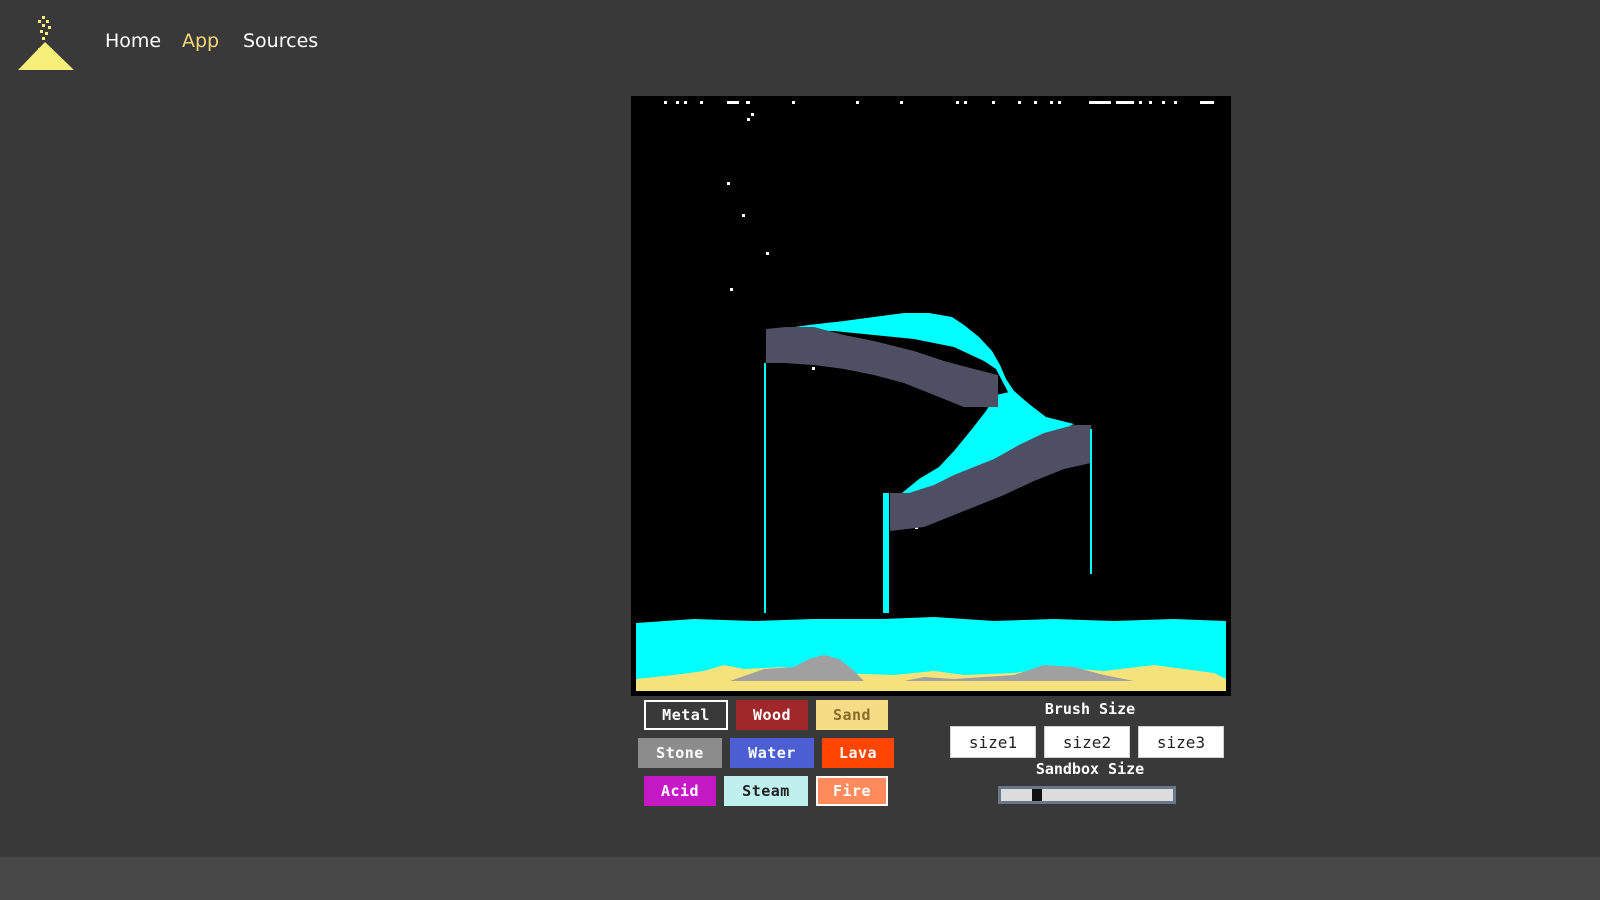  What do you see at coordinates (200, 41) in the screenshot?
I see `nav-app-link: App` at bounding box center [200, 41].